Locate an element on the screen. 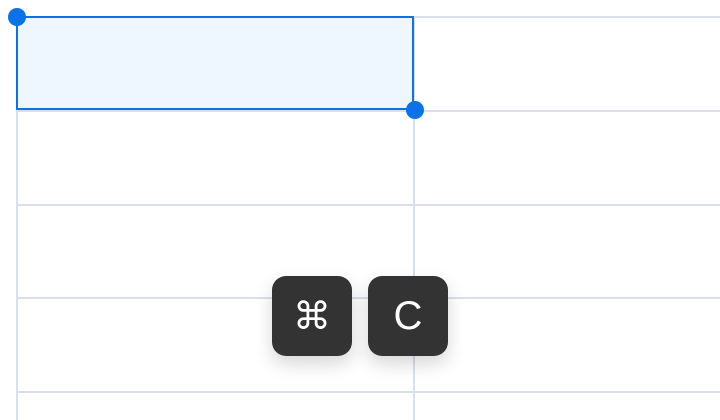 This screenshot has height=420, width=720. selection-handle-bottom-right is located at coordinates (415, 110).